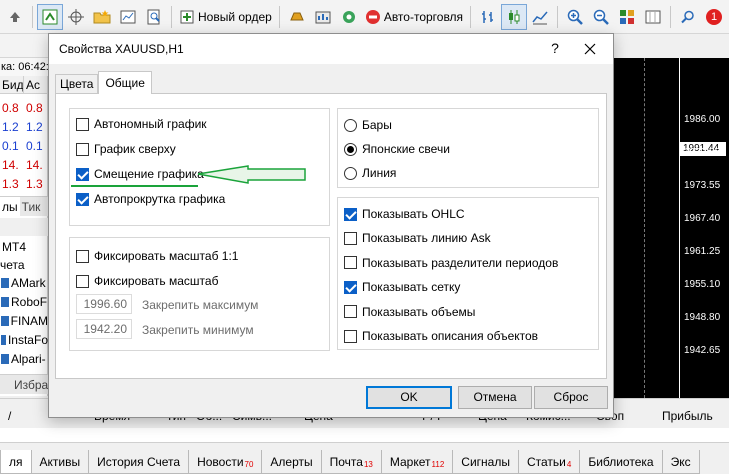 This screenshot has width=729, height=474. What do you see at coordinates (147, 281) in the screenshot?
I see `scale-option-row: Фиксировать масштаб` at bounding box center [147, 281].